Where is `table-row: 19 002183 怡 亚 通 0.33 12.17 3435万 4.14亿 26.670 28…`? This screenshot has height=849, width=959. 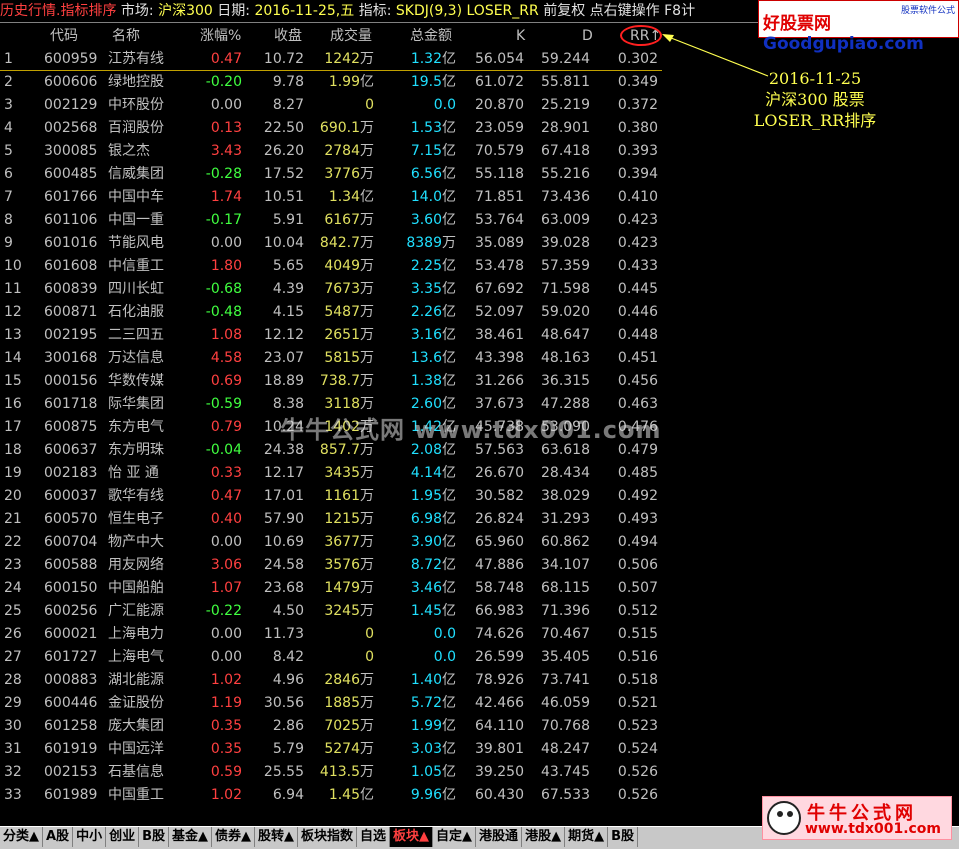 table-row: 19 002183 怡 亚 通 0.33 12.17 3435万 4.14亿 26.670 28… is located at coordinates (479, 473).